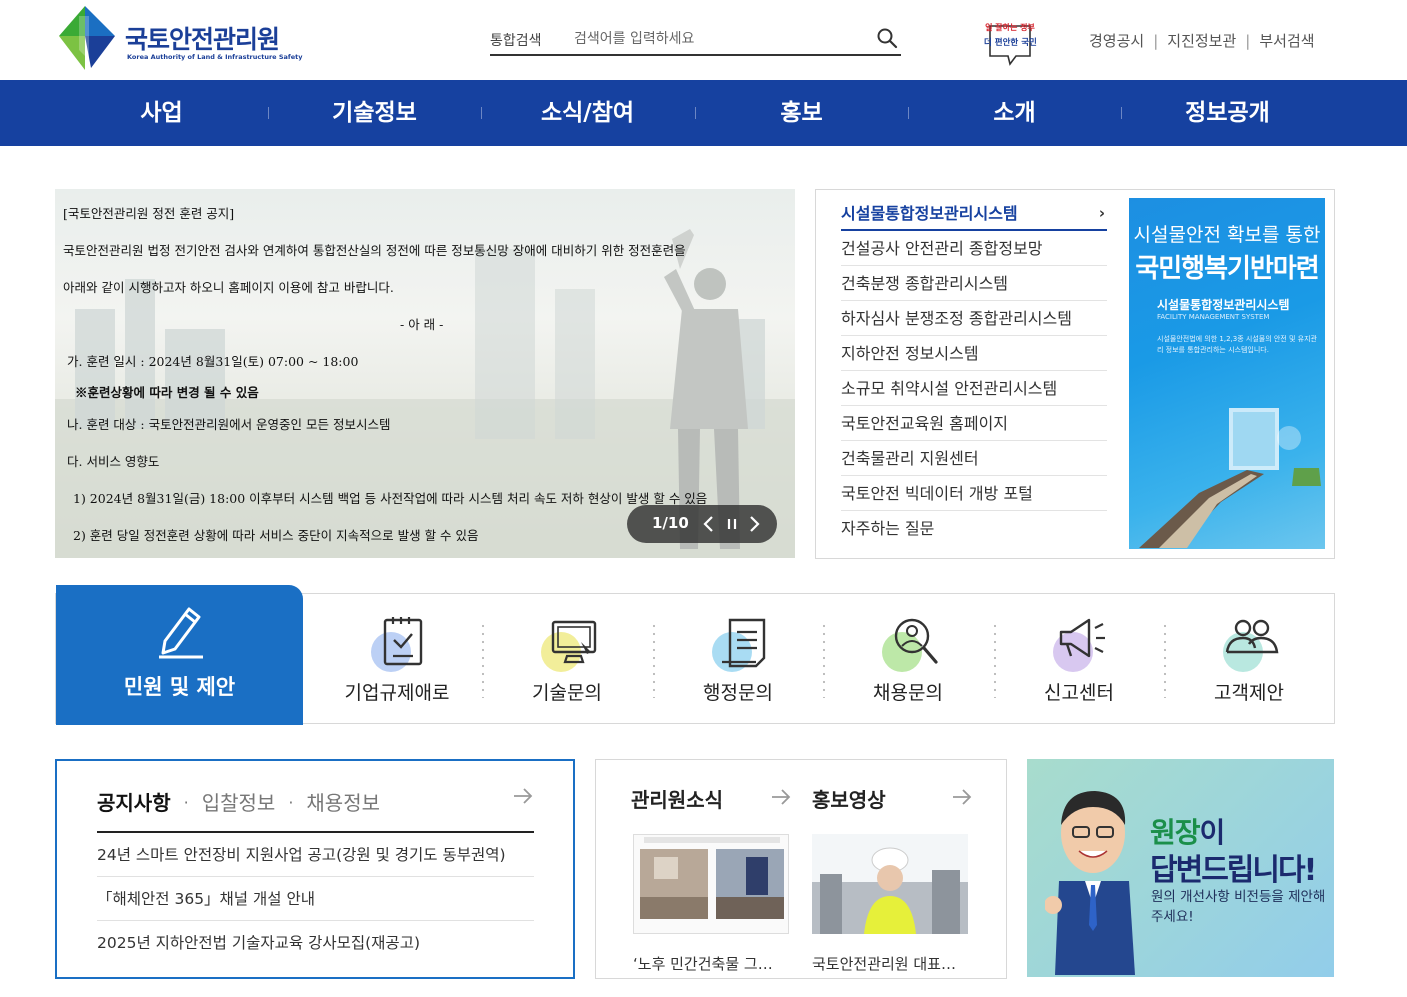 Image resolution: width=1407 pixels, height=997 pixels. What do you see at coordinates (1090, 883) in the screenshot?
I see `ceo-caricature` at bounding box center [1090, 883].